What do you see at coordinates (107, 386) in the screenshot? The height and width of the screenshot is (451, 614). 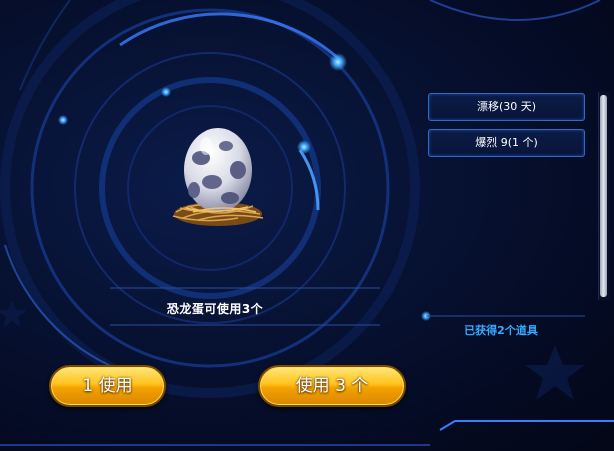 I see `use-one-button: 1 使用` at bounding box center [107, 386].